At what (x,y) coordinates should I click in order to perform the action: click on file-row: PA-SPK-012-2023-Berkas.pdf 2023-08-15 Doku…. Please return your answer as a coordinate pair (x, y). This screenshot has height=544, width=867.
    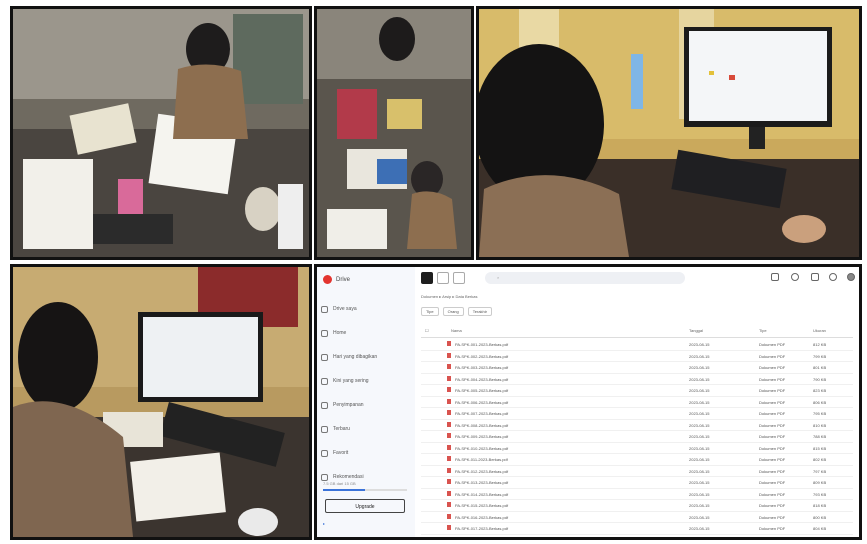
    Looking at the image, I should click on (637, 471).